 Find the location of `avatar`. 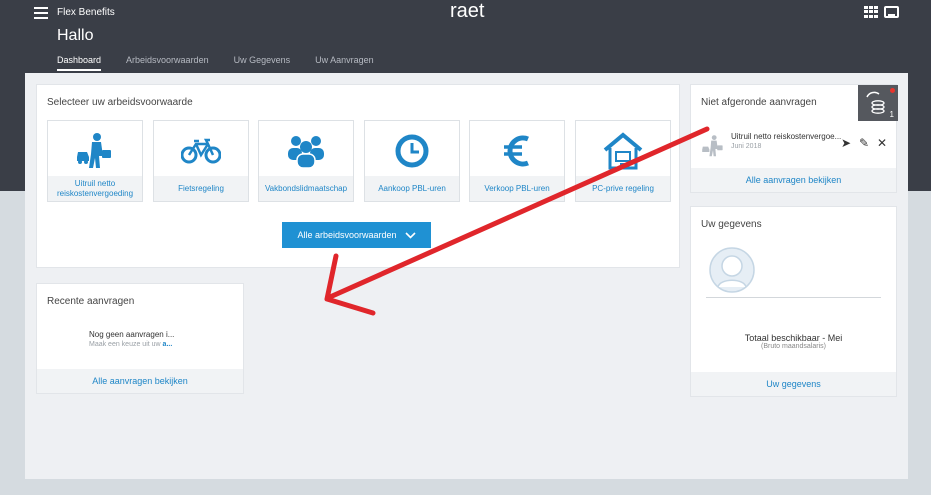

avatar is located at coordinates (732, 270).